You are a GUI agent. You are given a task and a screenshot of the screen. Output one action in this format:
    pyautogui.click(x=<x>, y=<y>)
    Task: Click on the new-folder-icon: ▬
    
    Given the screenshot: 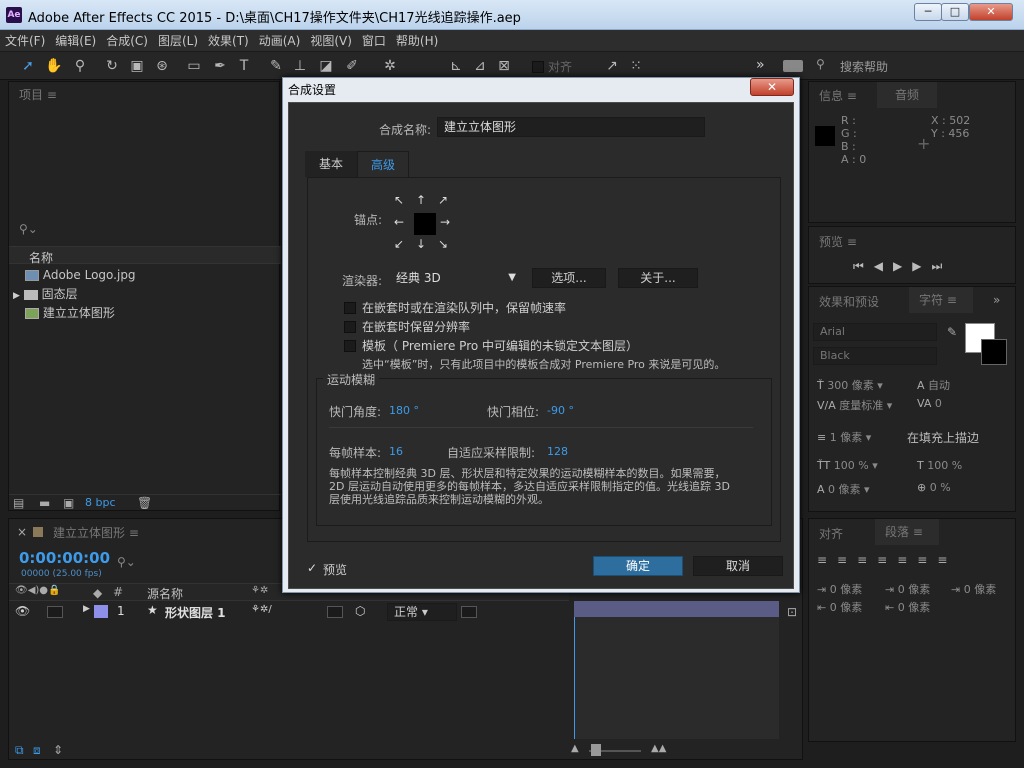 What is the action you would take?
    pyautogui.click(x=44, y=503)
    